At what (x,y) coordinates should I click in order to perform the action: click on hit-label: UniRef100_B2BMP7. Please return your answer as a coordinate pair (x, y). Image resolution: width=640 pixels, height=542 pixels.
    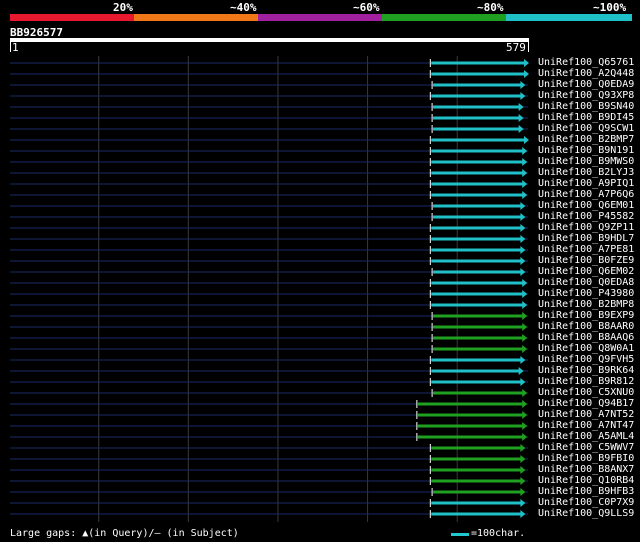
    Looking at the image, I should click on (586, 139).